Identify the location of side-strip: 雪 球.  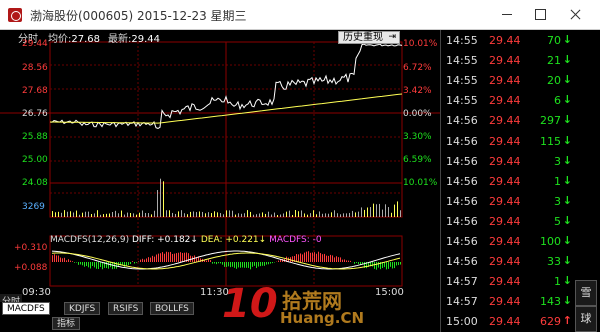
(586, 181).